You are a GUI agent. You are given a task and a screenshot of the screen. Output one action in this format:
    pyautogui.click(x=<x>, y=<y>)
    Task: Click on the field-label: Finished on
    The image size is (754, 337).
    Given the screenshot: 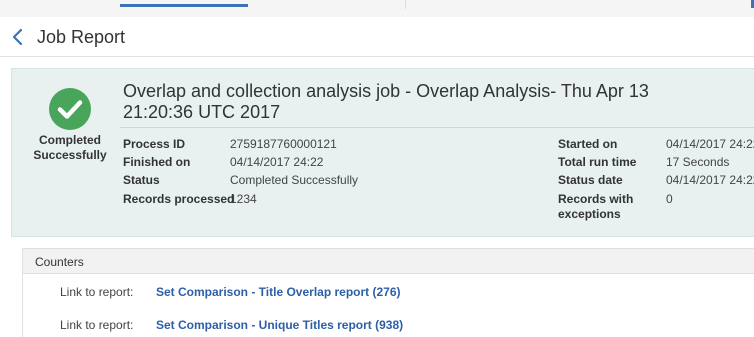 What is the action you would take?
    pyautogui.click(x=157, y=162)
    